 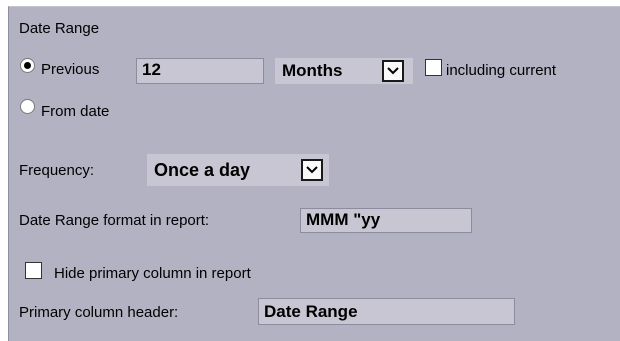 What do you see at coordinates (501, 70) in the screenshot?
I see `including-current-label: including current` at bounding box center [501, 70].